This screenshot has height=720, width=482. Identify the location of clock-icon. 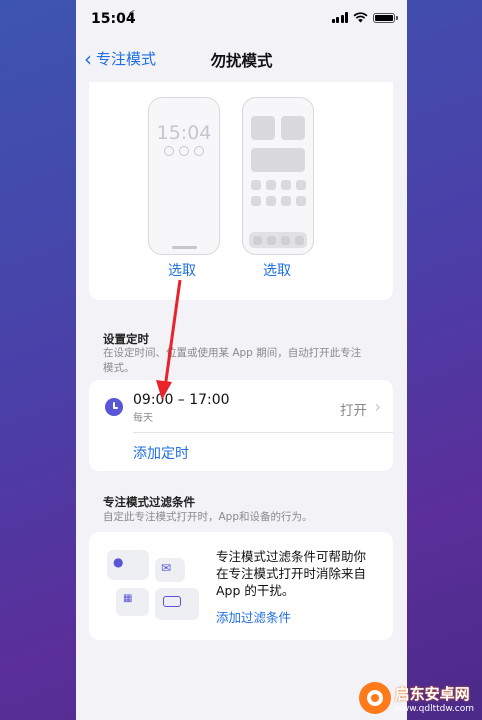
(114, 407).